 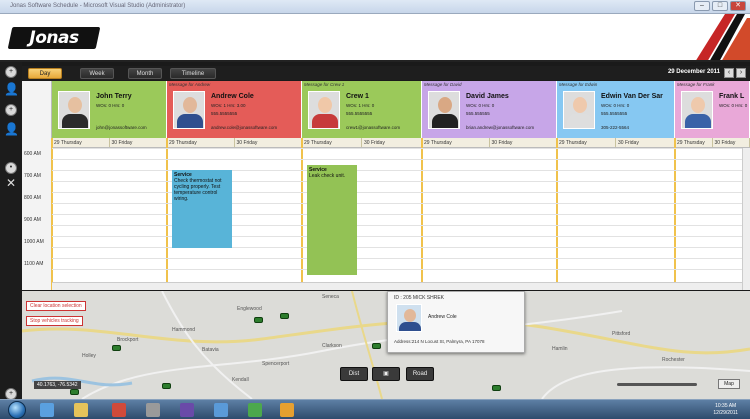 I want to click on ie-icon, so click(x=47, y=410).